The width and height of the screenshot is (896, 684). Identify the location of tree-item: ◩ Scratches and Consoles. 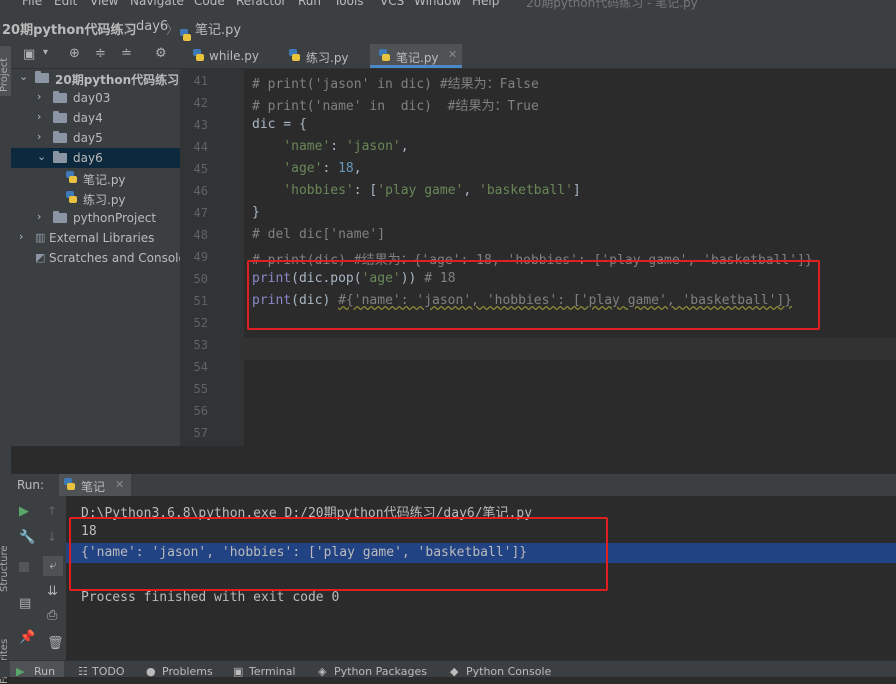
(95, 258).